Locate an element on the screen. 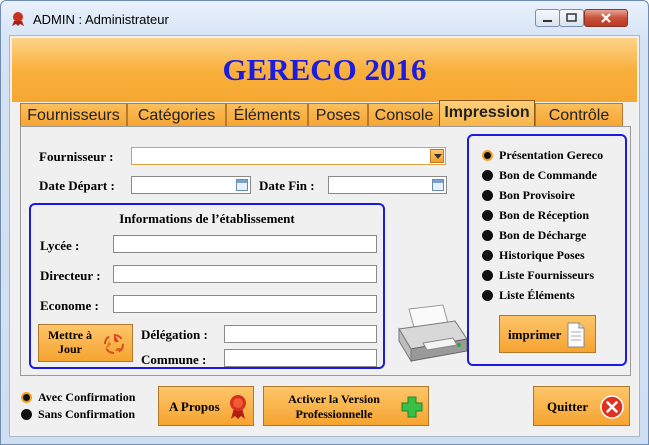  activate-pro-button: Activer la Version Professionnelle is located at coordinates (346, 406).